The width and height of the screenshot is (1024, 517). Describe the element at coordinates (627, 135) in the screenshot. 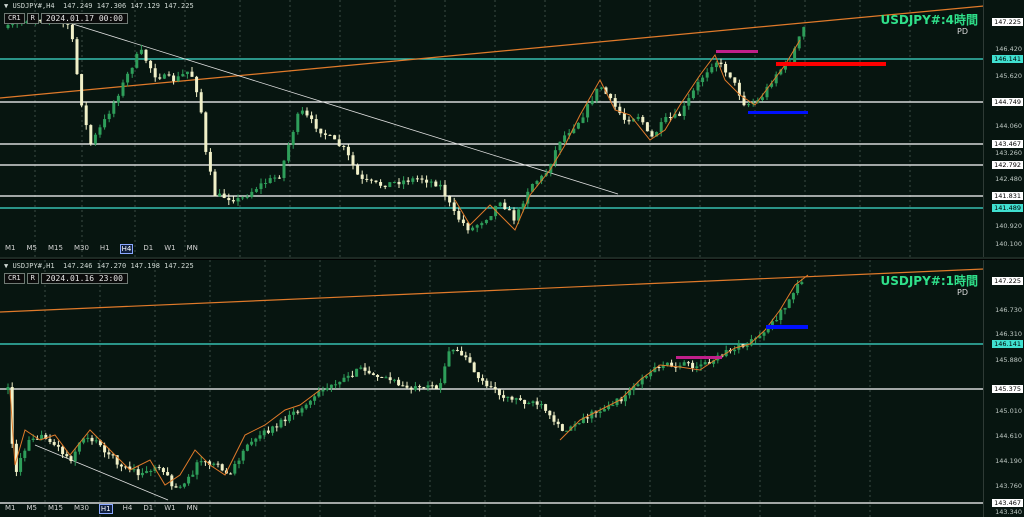

I see `zigzag-line` at that location.